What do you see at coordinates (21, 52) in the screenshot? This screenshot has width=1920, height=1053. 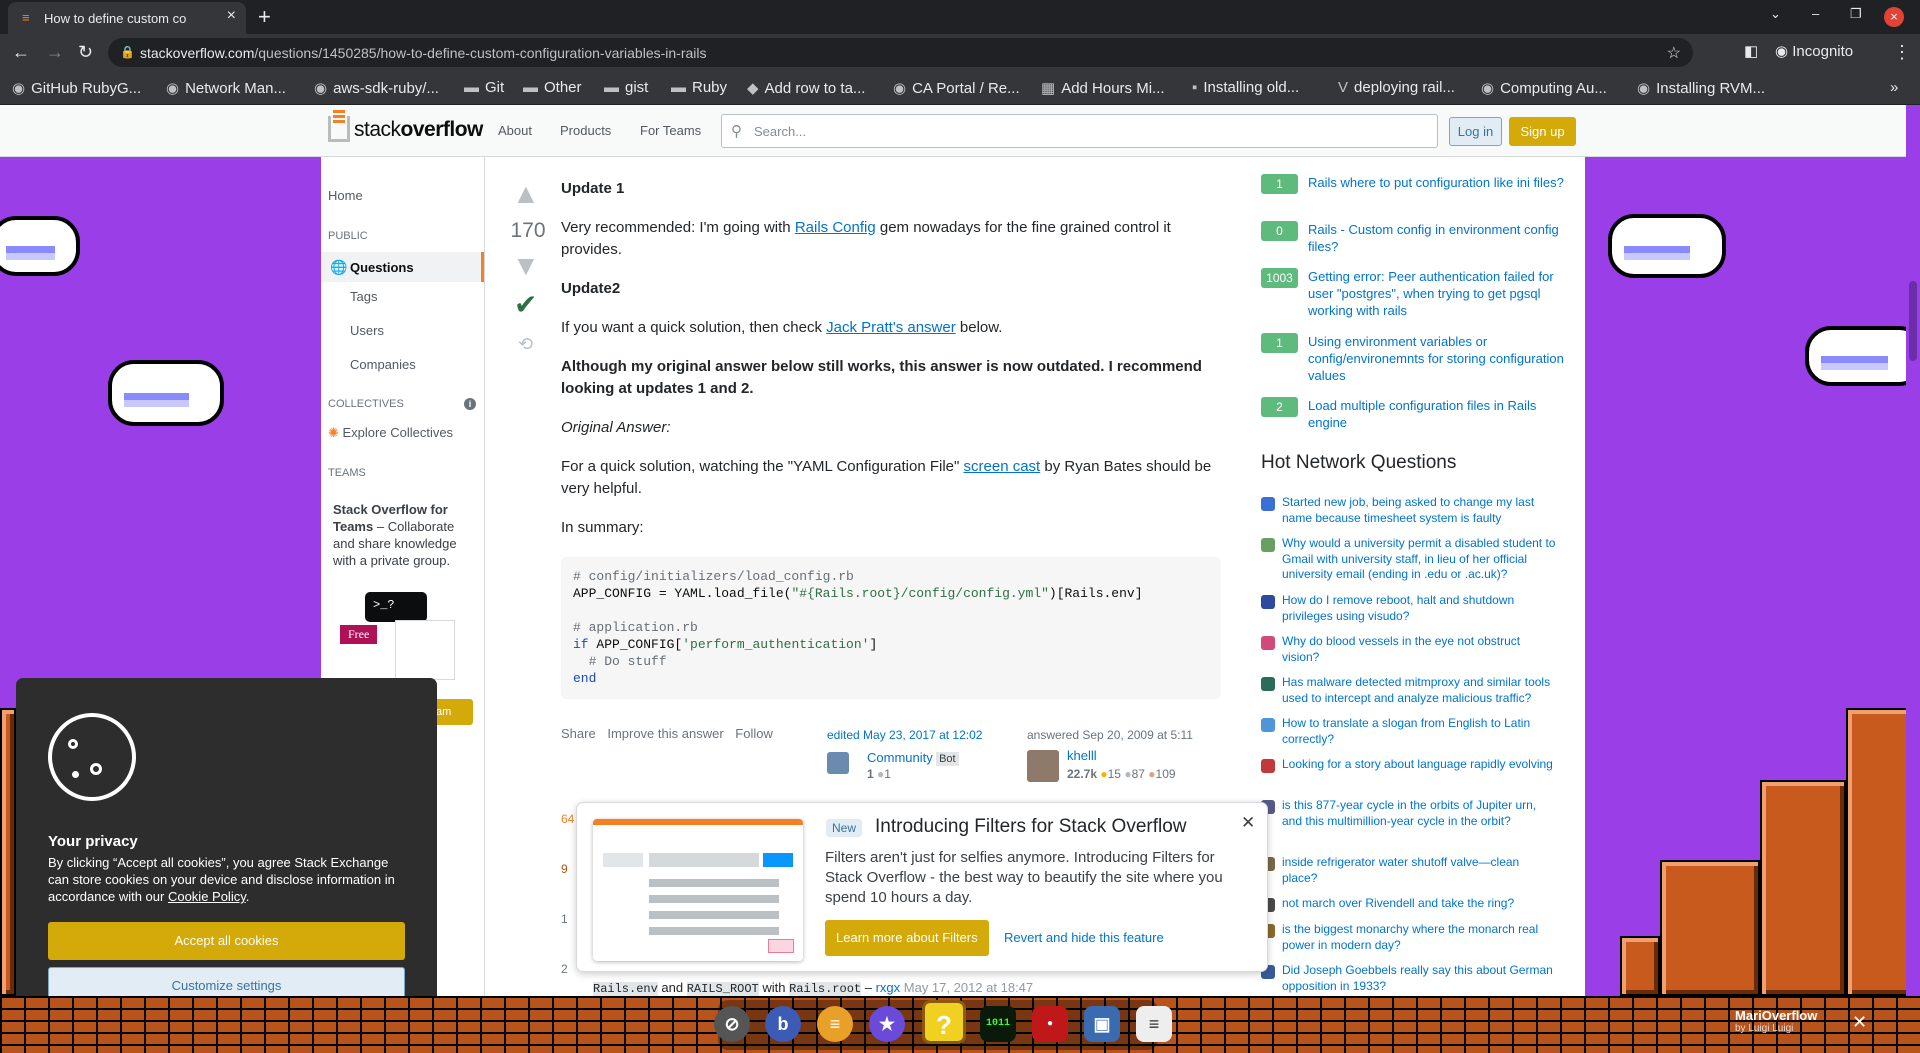 I see `back-icon: ←` at bounding box center [21, 52].